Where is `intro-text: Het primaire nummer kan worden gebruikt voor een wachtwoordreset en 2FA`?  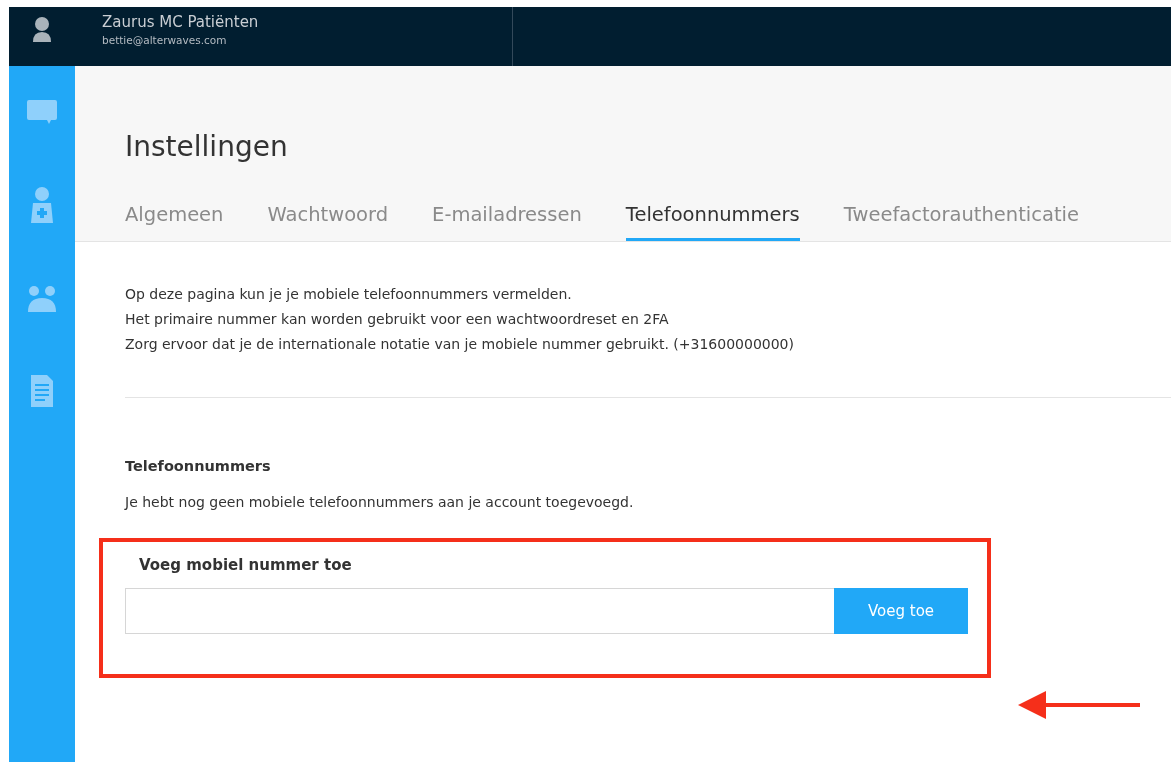 intro-text: Het primaire nummer kan worden gebruikt voor een wachtwoordreset en 2FA is located at coordinates (397, 319).